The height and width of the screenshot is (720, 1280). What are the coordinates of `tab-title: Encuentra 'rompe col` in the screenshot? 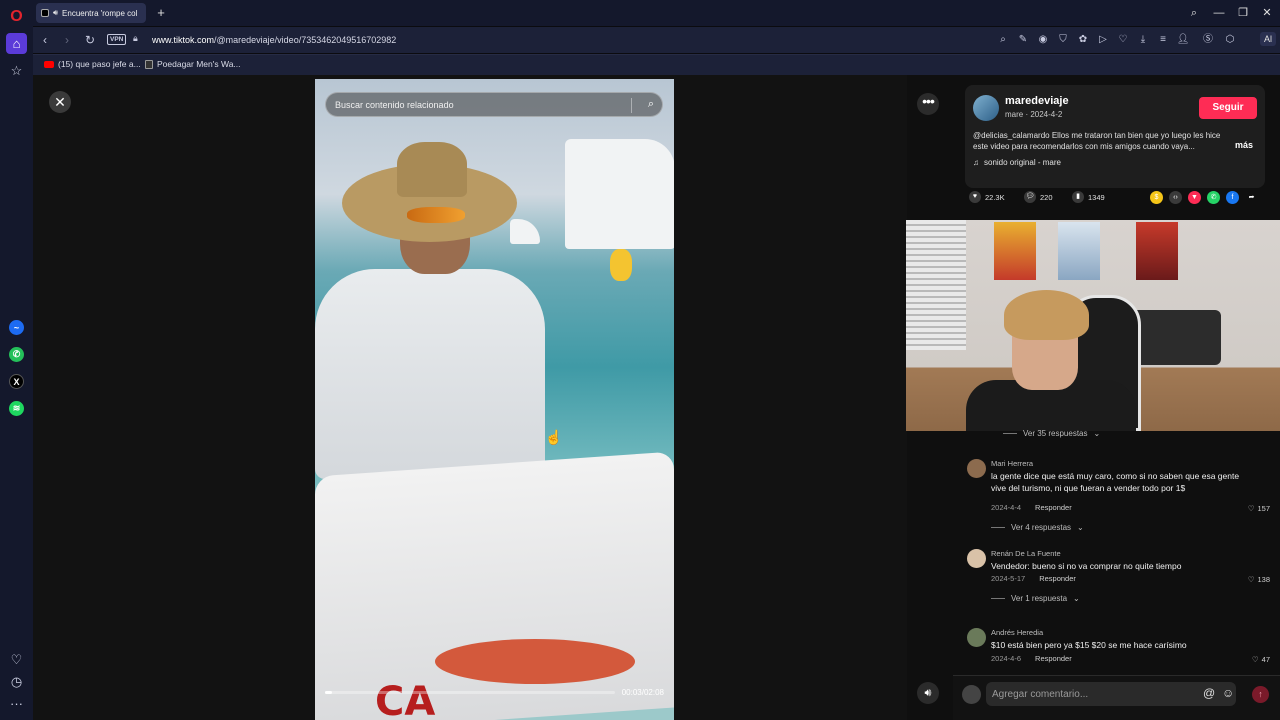 It's located at (100, 13).